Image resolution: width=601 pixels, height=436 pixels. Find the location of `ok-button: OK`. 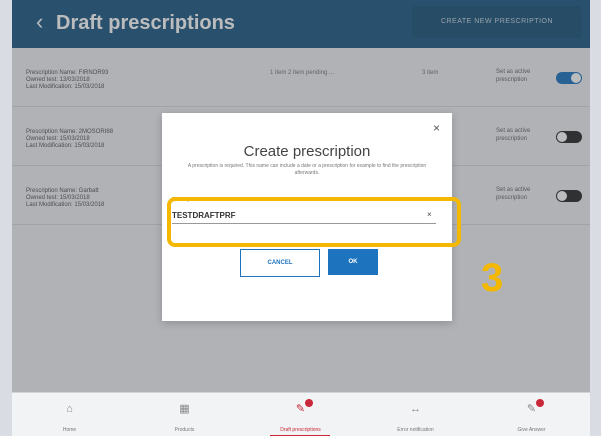

ok-button: OK is located at coordinates (353, 262).